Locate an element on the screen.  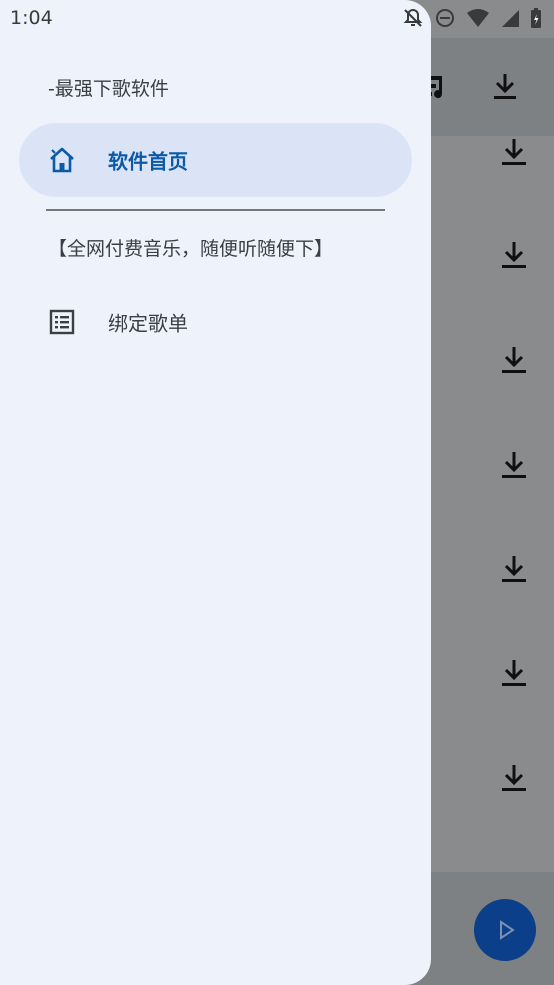
nav-item-label: 绑定歌单 is located at coordinates (148, 323).